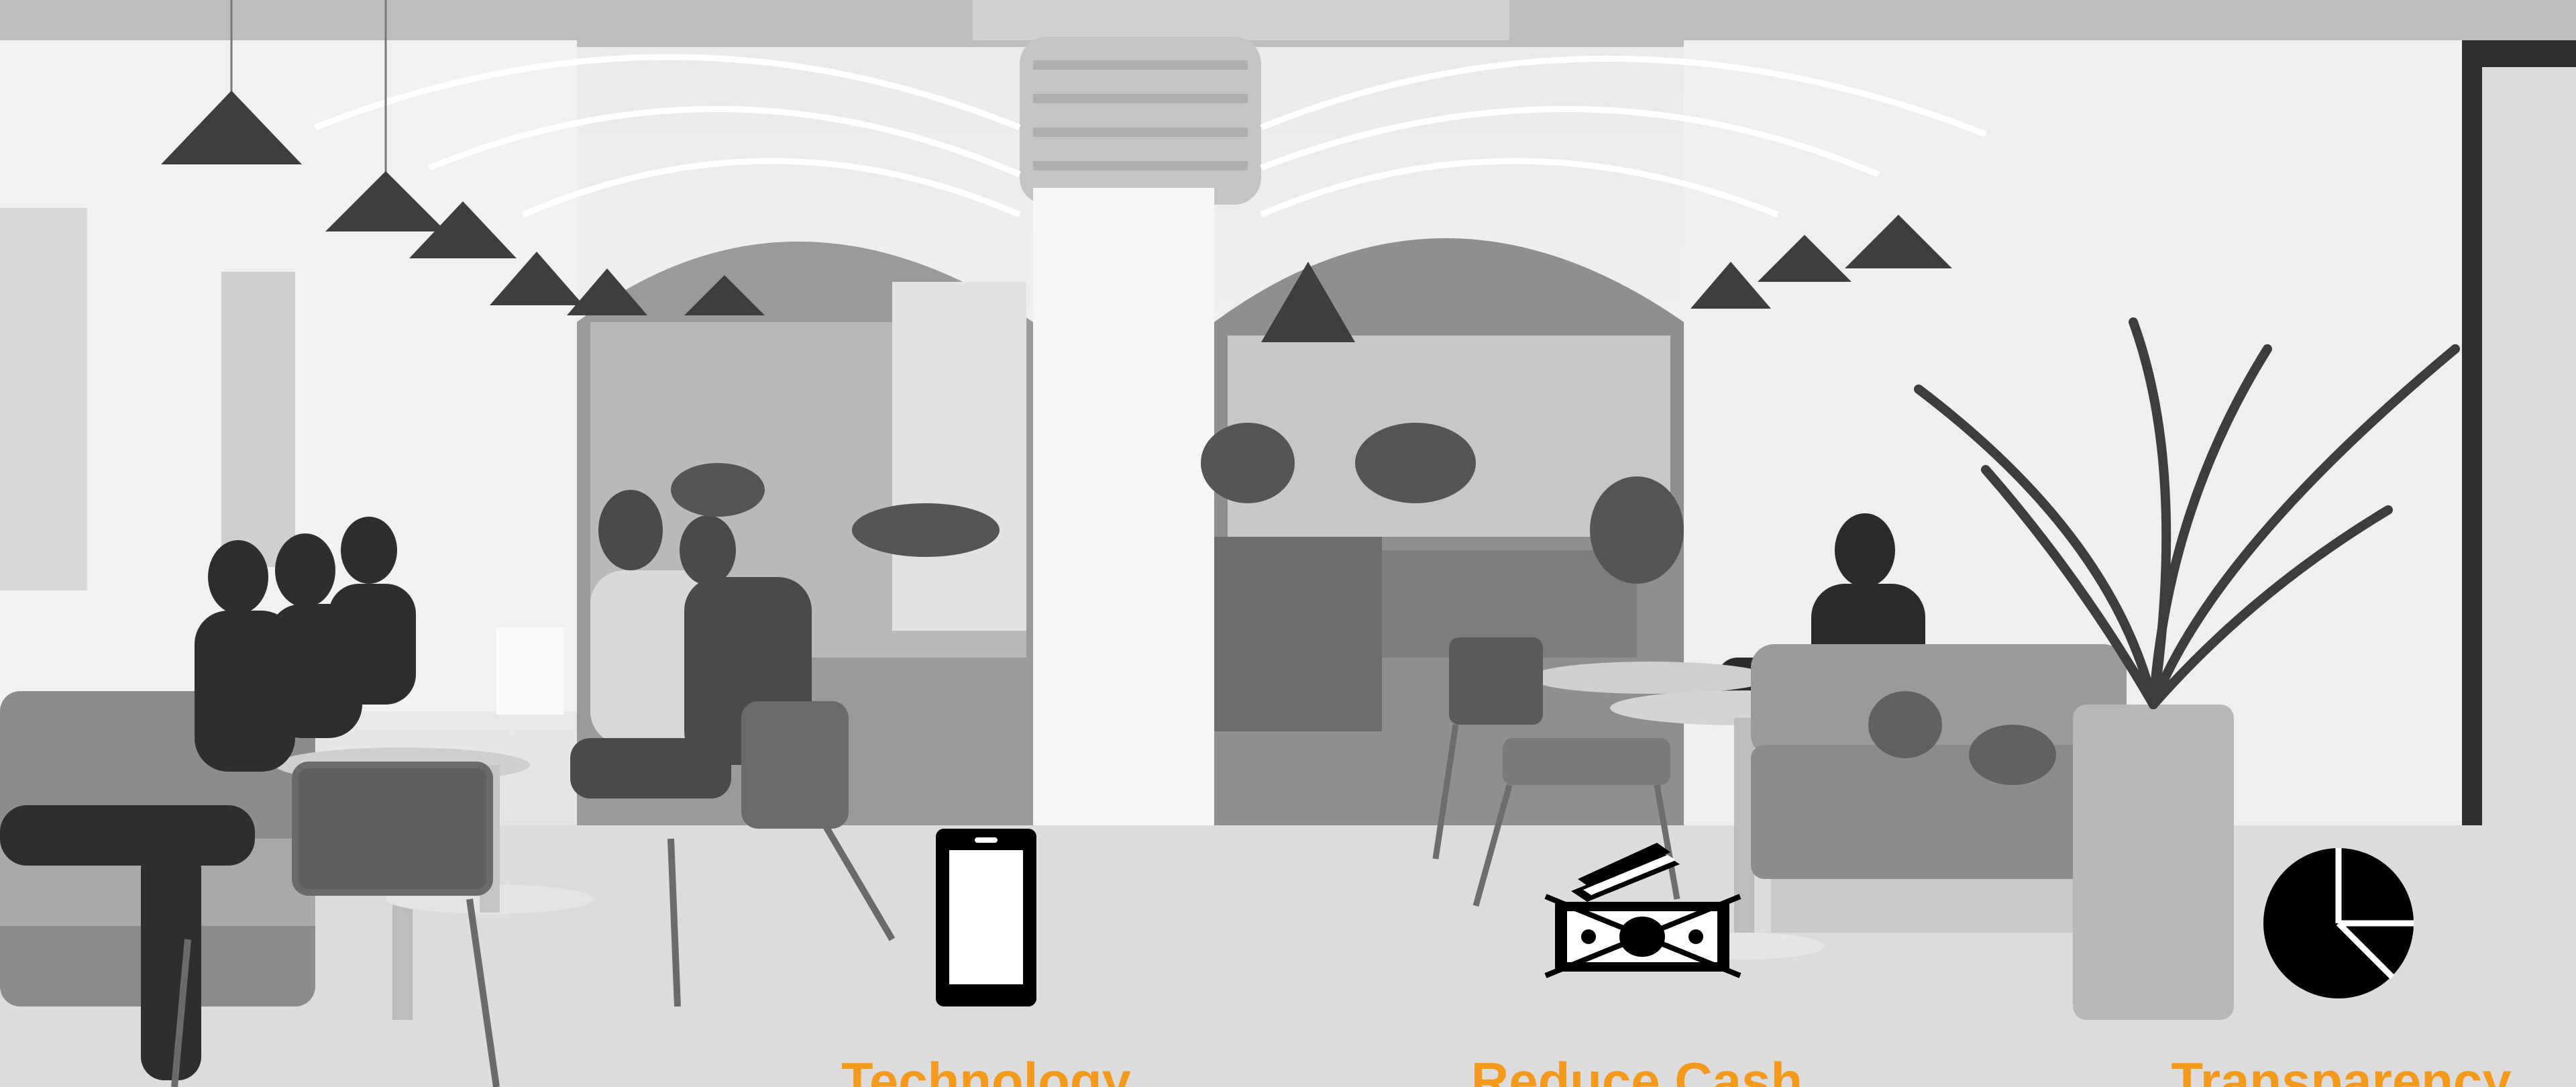  I want to click on feature-reduce-cash, so click(1643, 906).